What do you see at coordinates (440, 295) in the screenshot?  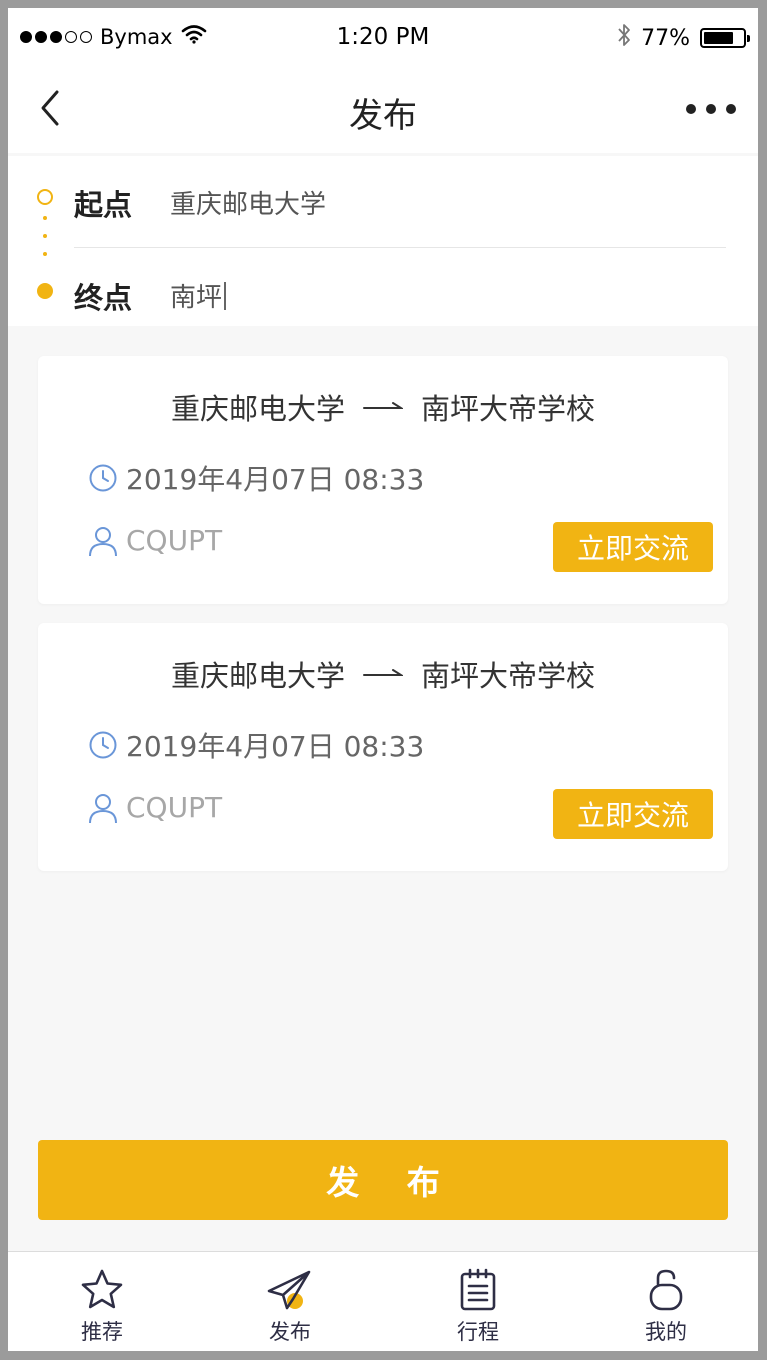 I see `end-input: 南坪` at bounding box center [440, 295].